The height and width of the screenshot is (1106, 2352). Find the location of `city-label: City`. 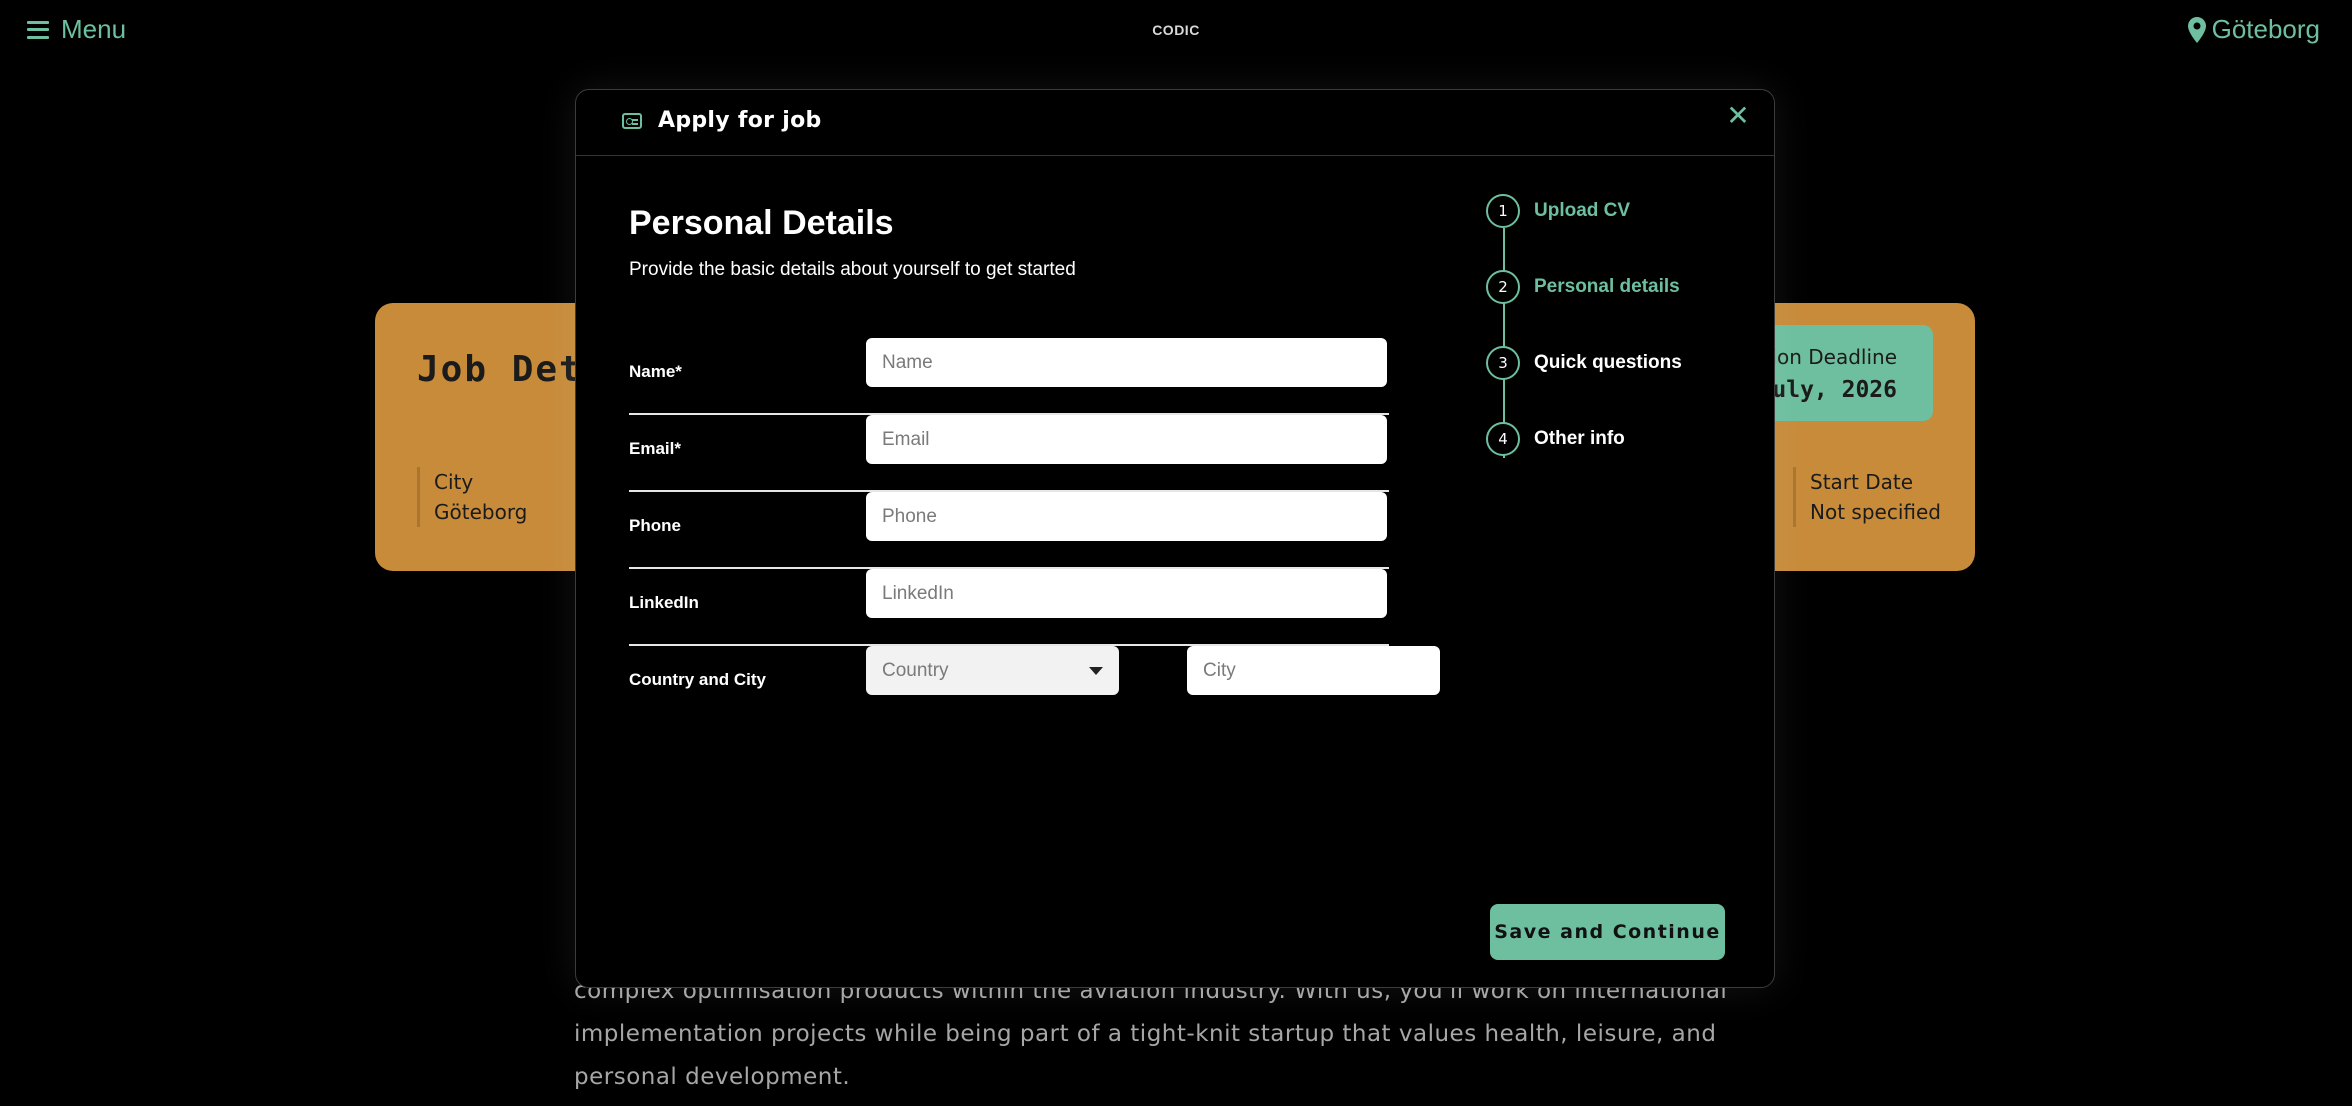

city-label: City is located at coordinates (454, 482).